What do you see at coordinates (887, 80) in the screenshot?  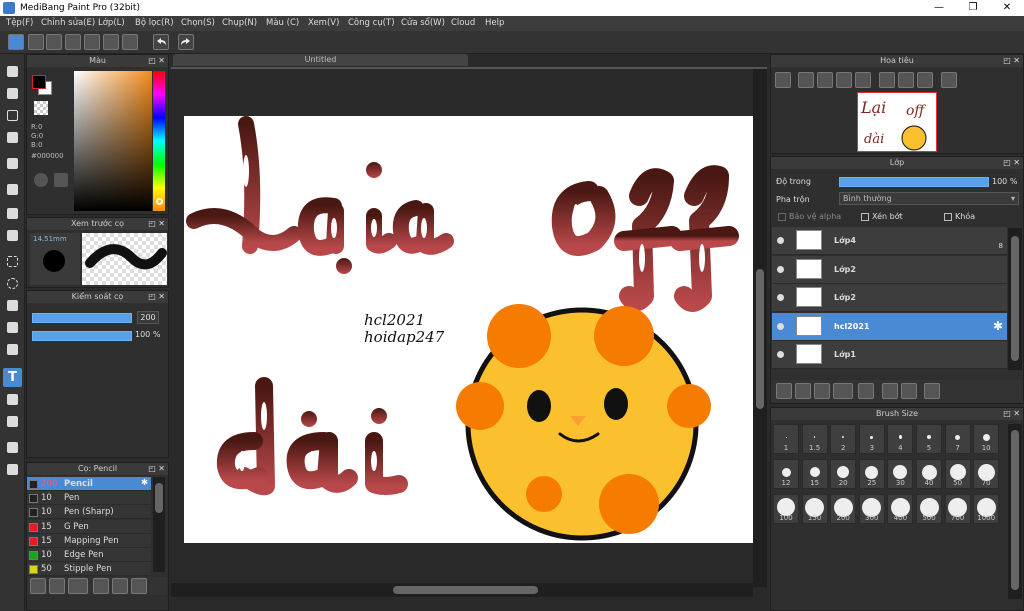 I see `rotate-left-icon` at bounding box center [887, 80].